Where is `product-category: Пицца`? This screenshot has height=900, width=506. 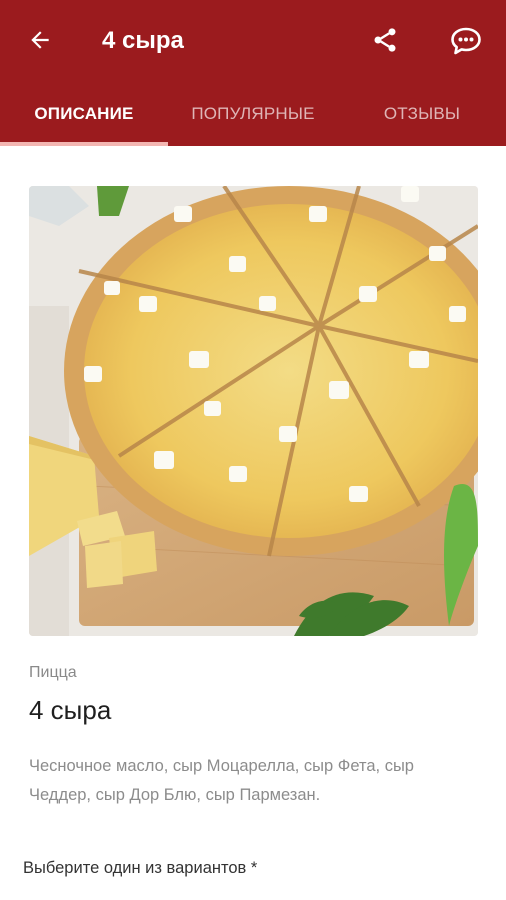 product-category: Пицца is located at coordinates (53, 672).